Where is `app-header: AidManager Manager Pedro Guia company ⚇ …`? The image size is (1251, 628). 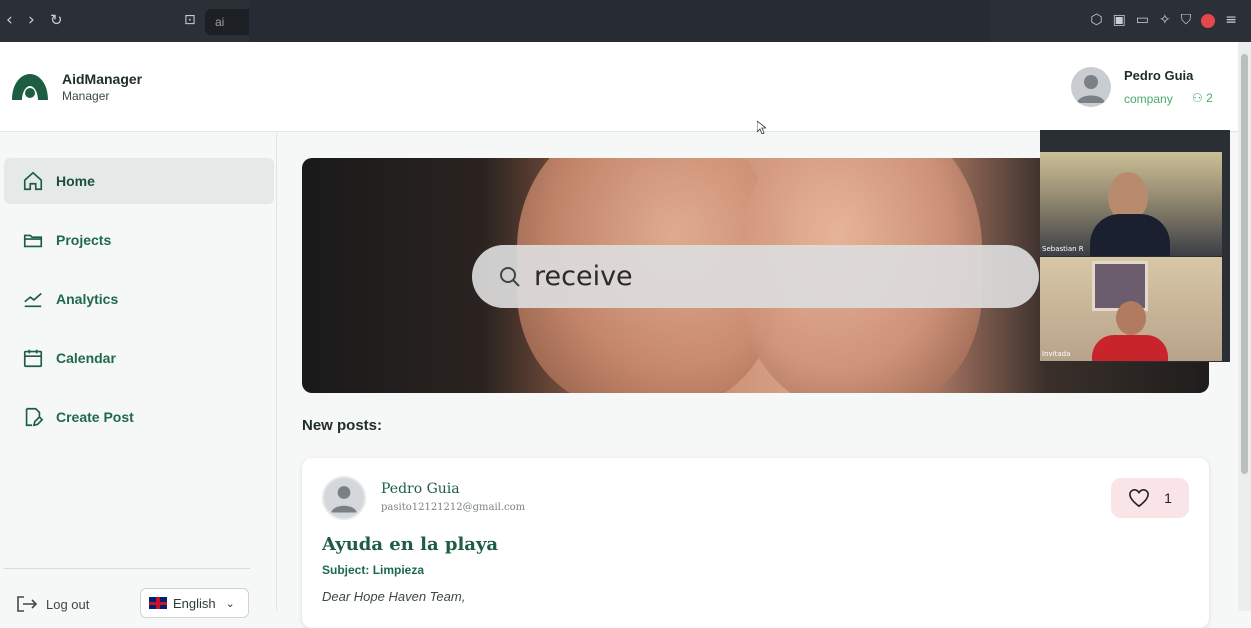 app-header: AidManager Manager Pedro Guia company ⚇ … is located at coordinates (619, 87).